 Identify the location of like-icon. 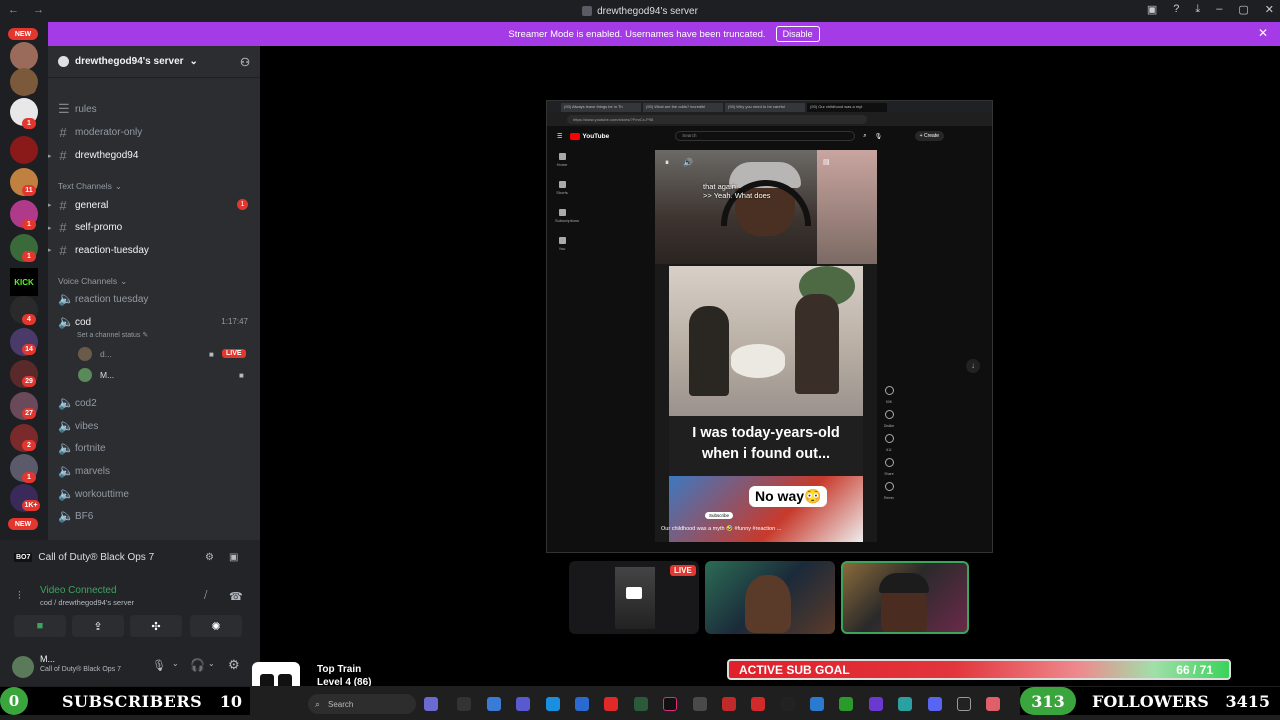
(889, 390).